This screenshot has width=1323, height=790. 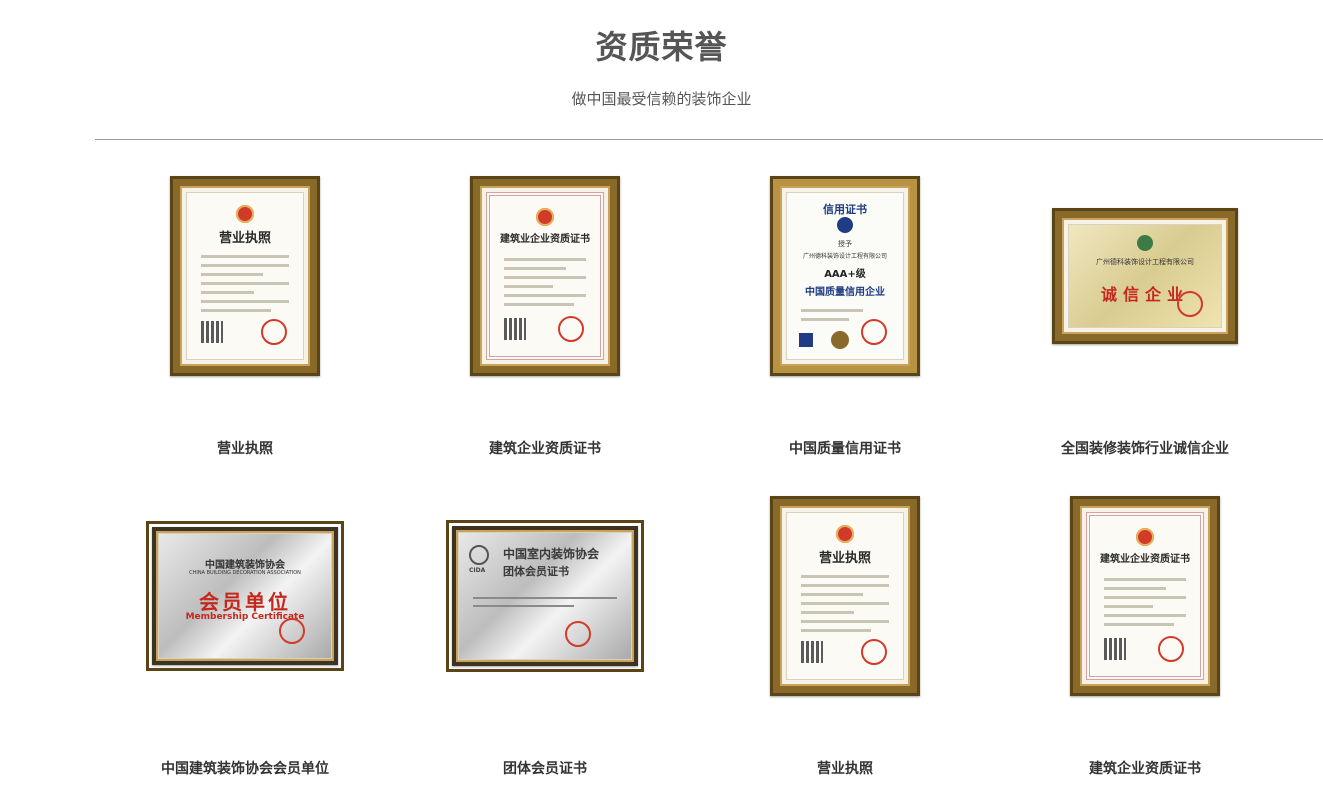 What do you see at coordinates (536, 571) in the screenshot?
I see `certificate-text: 团体会员证书` at bounding box center [536, 571].